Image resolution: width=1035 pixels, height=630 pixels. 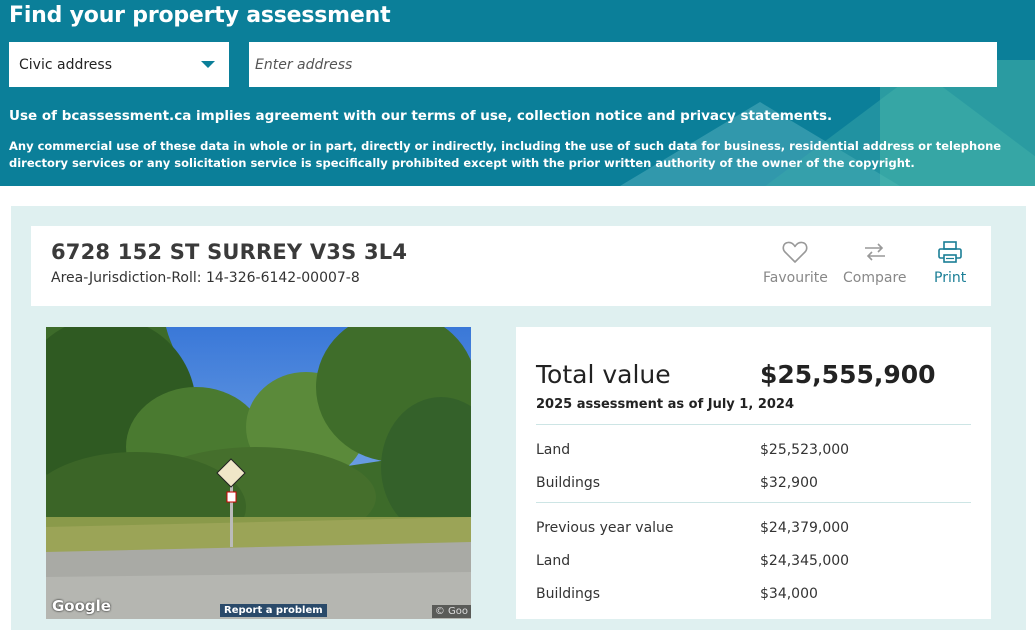 What do you see at coordinates (805, 450) in the screenshot?
I see `land-value: $25,523,000` at bounding box center [805, 450].